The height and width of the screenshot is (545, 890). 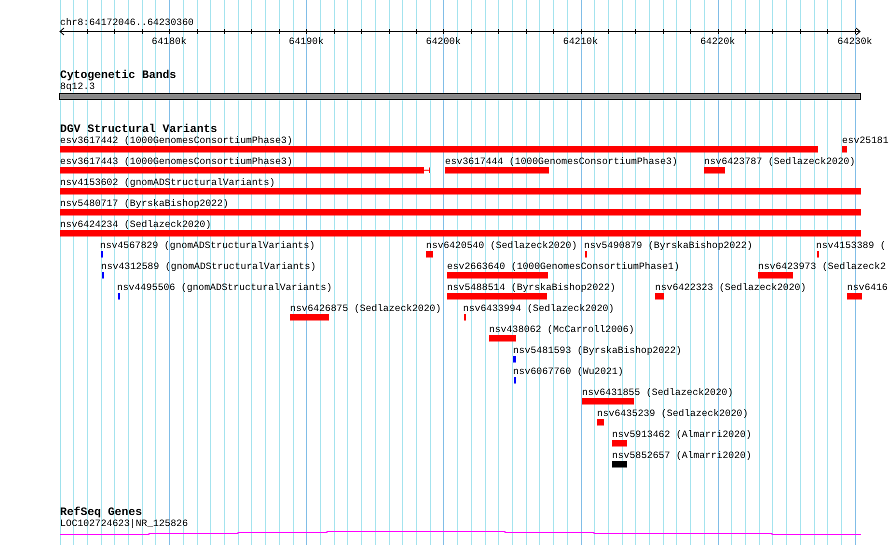 What do you see at coordinates (168, 182) in the screenshot?
I see `variant-label: nsv4153602 (gnomADStructuralVariants)` at bounding box center [168, 182].